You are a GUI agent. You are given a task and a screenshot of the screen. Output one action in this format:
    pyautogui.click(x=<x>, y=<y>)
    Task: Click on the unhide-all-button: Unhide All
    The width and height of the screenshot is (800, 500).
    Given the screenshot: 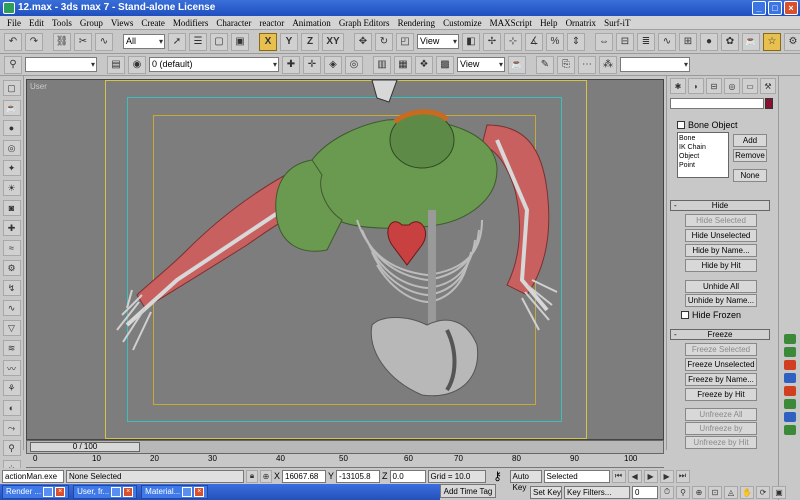 What is the action you would take?
    pyautogui.click(x=721, y=286)
    